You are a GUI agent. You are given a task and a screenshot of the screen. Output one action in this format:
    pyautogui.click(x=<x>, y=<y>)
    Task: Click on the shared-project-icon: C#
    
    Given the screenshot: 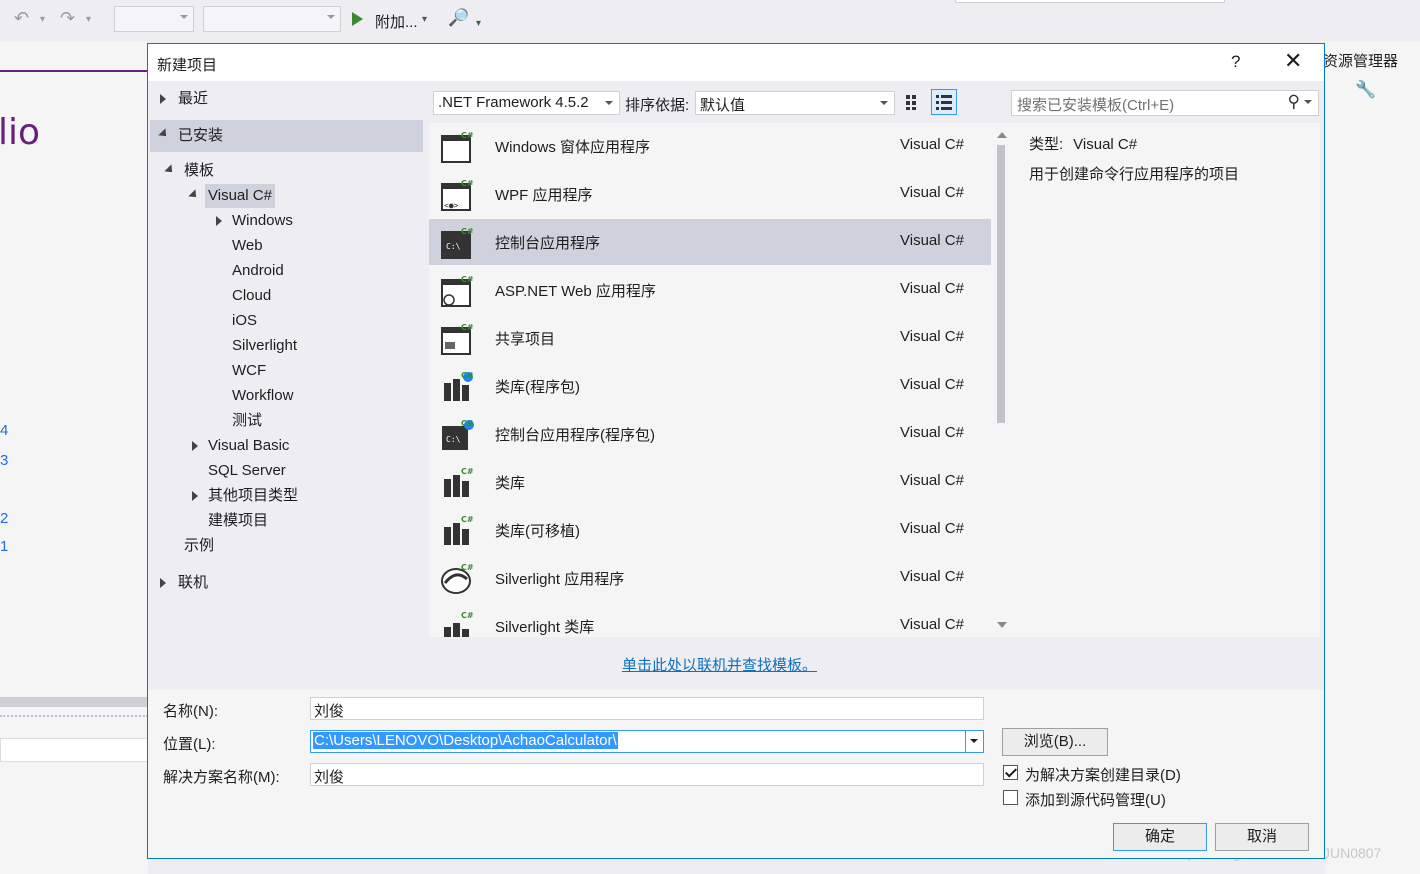 What is the action you would take?
    pyautogui.click(x=457, y=339)
    